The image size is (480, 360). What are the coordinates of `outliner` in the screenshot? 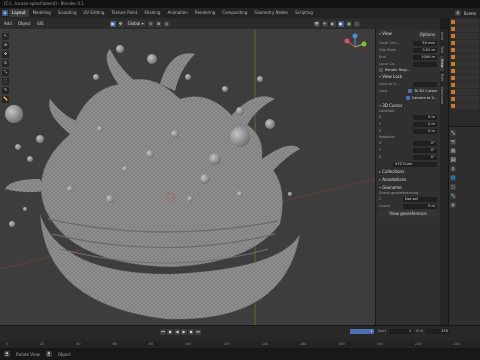 It's located at (464, 72).